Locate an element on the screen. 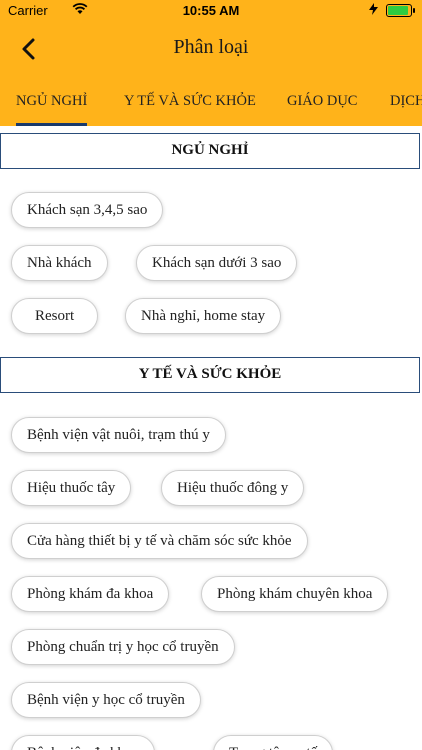  section-header-y-te: Y TẾ VÀ SỨC KHỎE is located at coordinates (210, 375).